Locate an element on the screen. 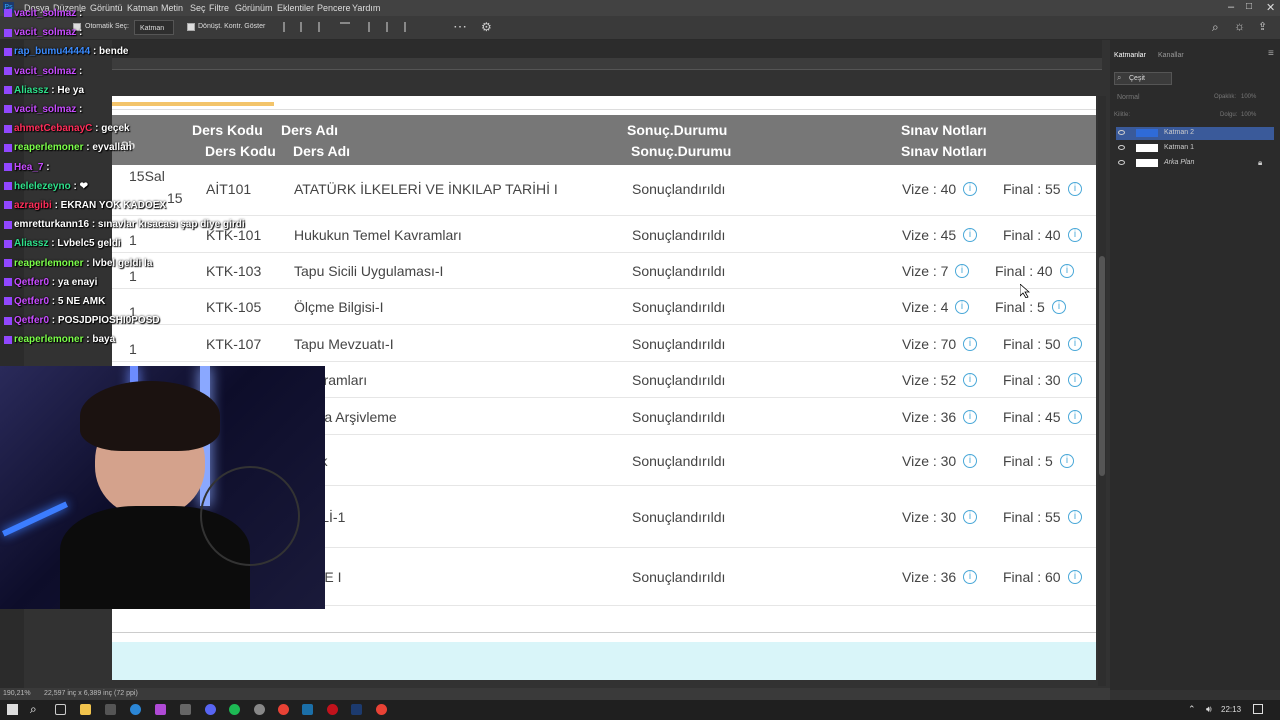 This screenshot has height=720, width=1280. tray-chevron-icon: ⌃ is located at coordinates (1192, 709).